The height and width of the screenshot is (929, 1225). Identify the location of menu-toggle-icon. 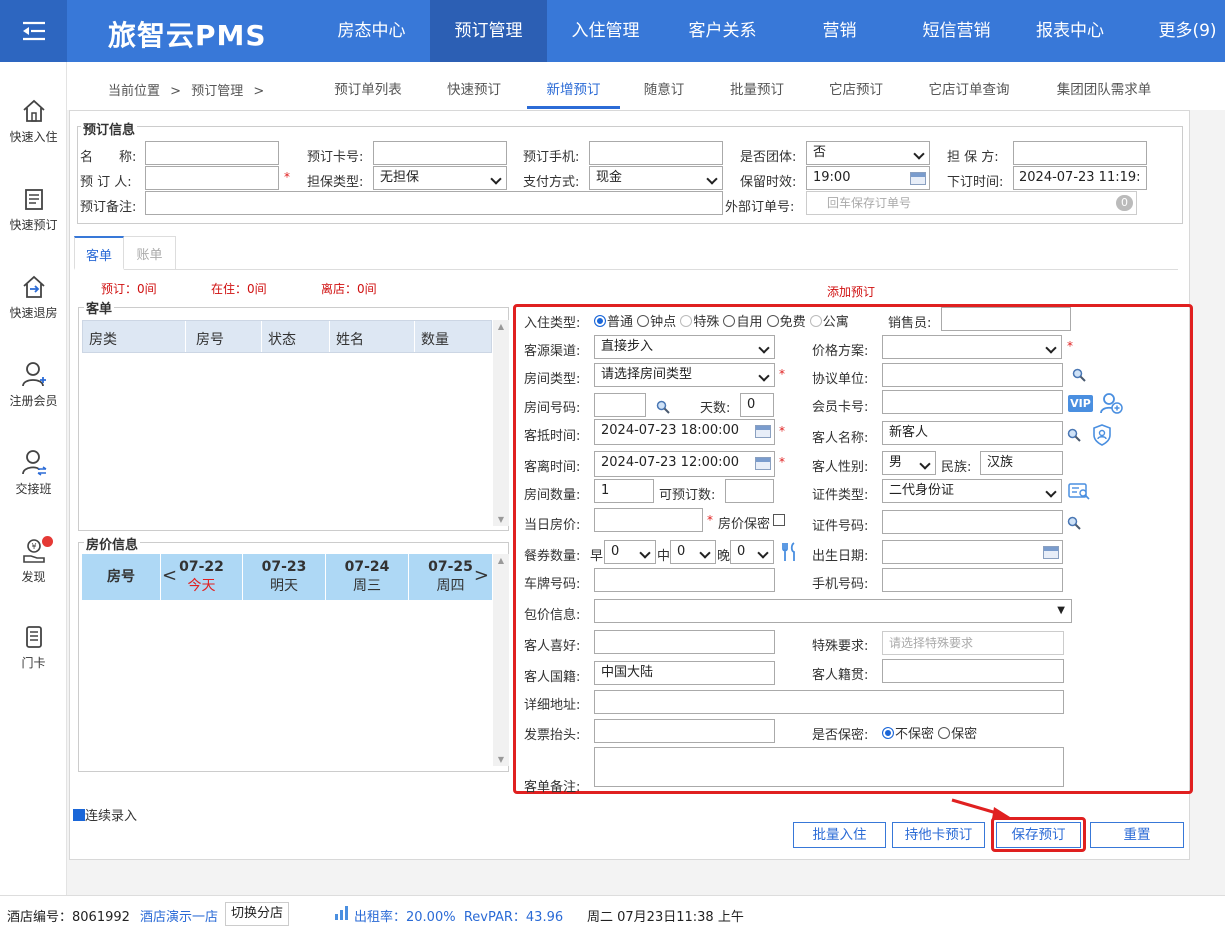
(33, 31).